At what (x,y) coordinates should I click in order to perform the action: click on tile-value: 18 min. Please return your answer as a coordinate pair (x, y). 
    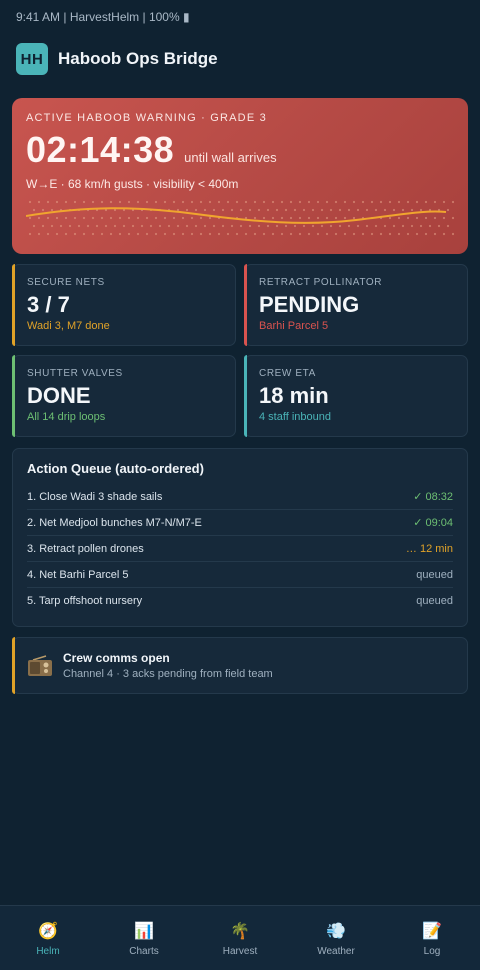
    Looking at the image, I should click on (294, 395).